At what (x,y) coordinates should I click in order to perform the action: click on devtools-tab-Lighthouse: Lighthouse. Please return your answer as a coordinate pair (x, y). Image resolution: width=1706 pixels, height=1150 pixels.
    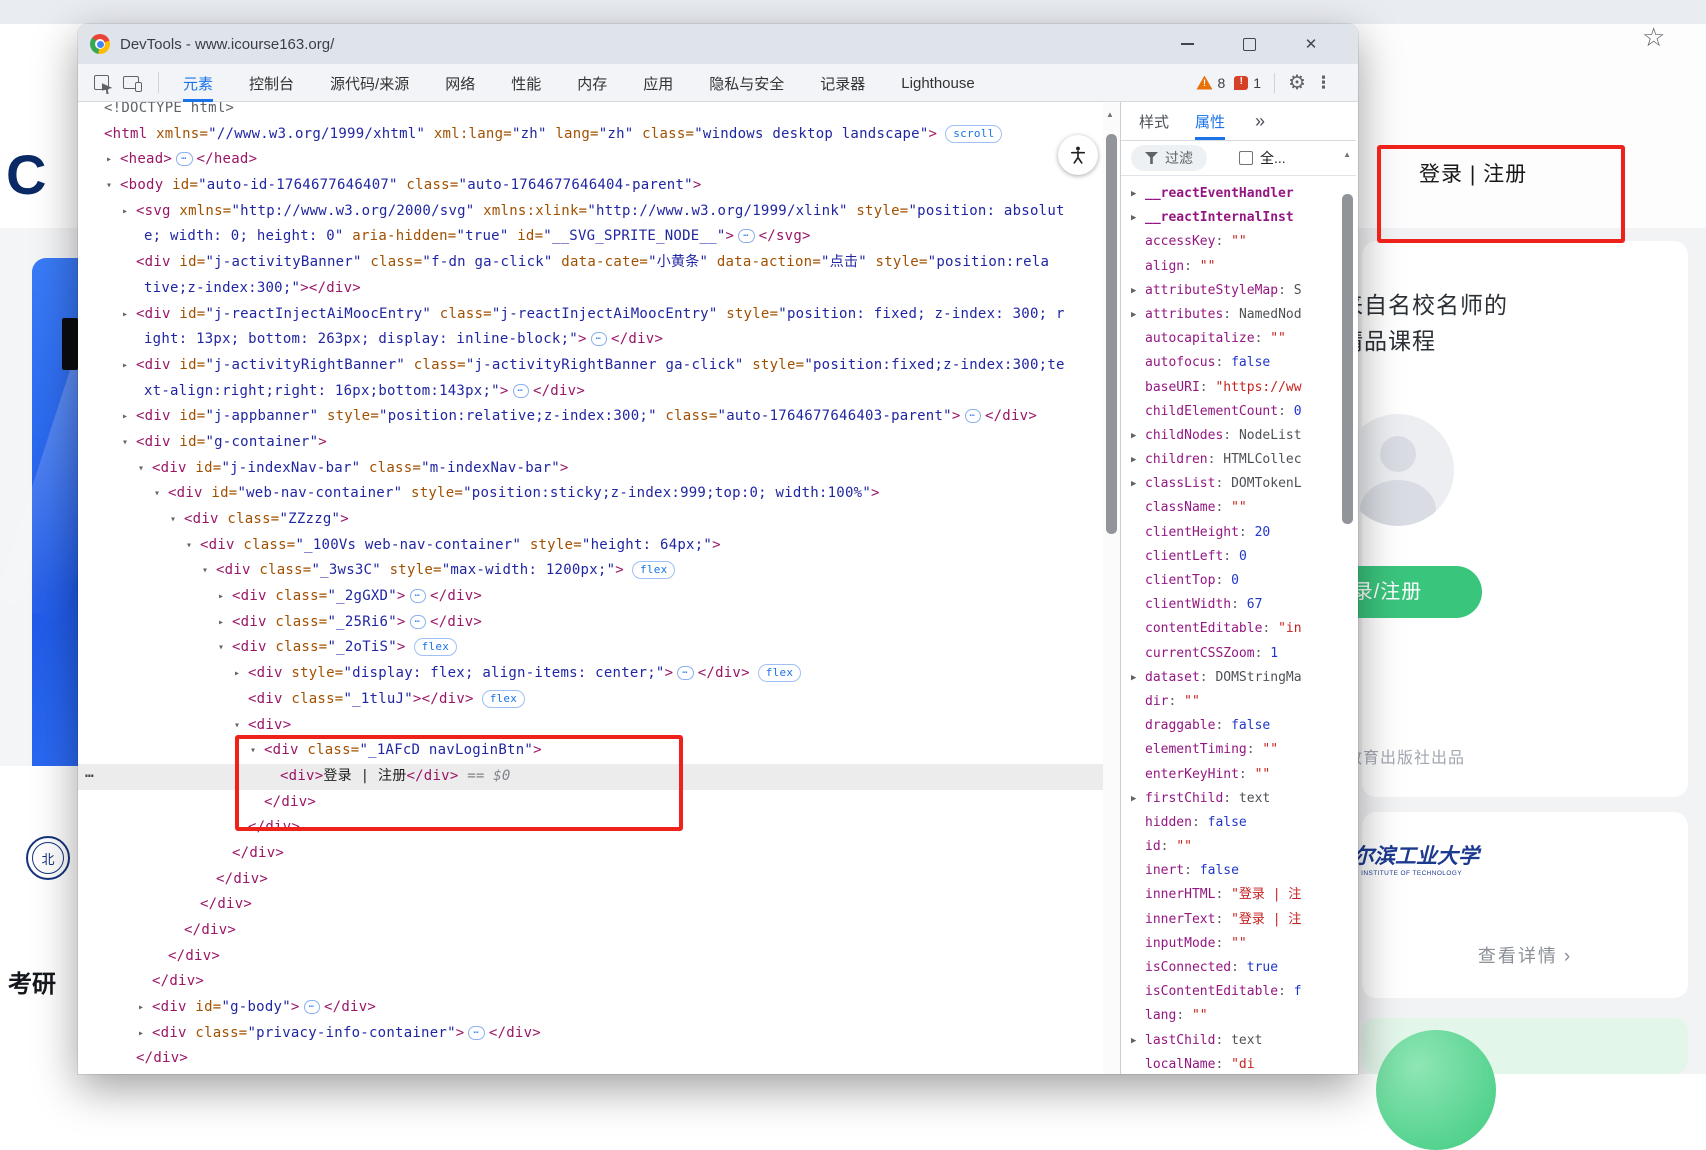
    Looking at the image, I should click on (937, 83).